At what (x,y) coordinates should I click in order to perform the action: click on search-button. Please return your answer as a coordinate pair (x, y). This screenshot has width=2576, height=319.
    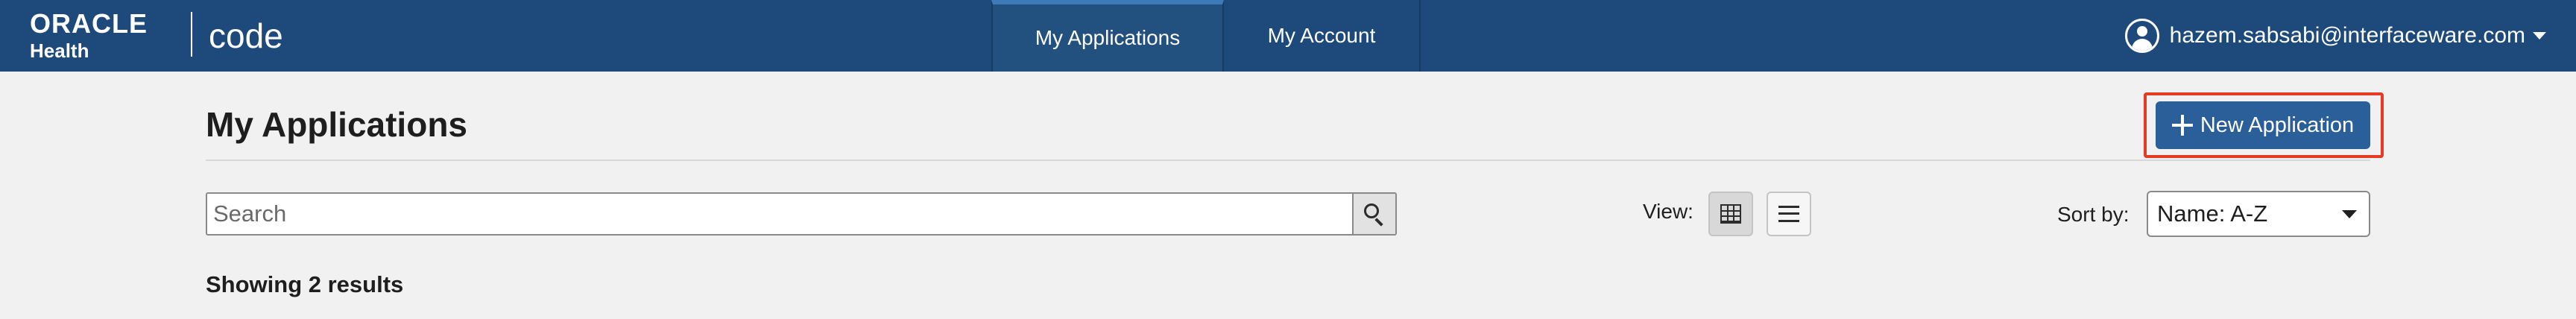
    Looking at the image, I should click on (1373, 214).